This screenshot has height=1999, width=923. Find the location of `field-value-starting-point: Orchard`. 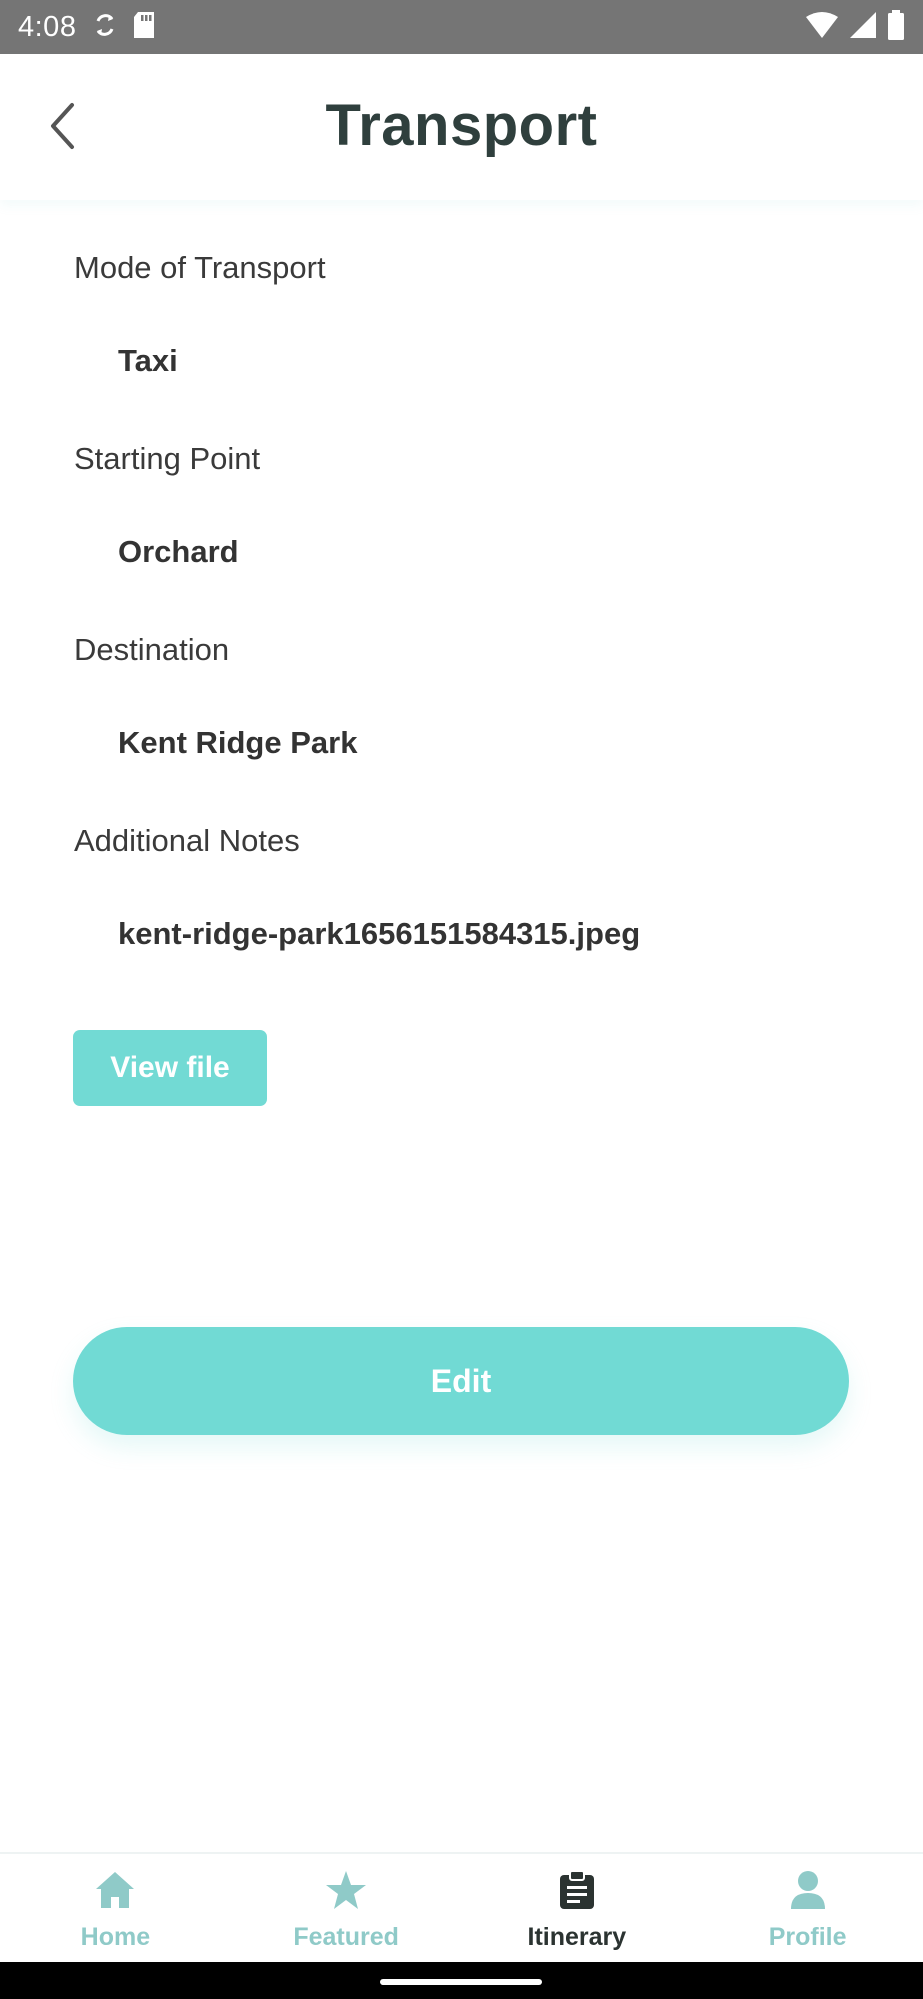

field-value-starting-point: Orchard is located at coordinates (178, 551).